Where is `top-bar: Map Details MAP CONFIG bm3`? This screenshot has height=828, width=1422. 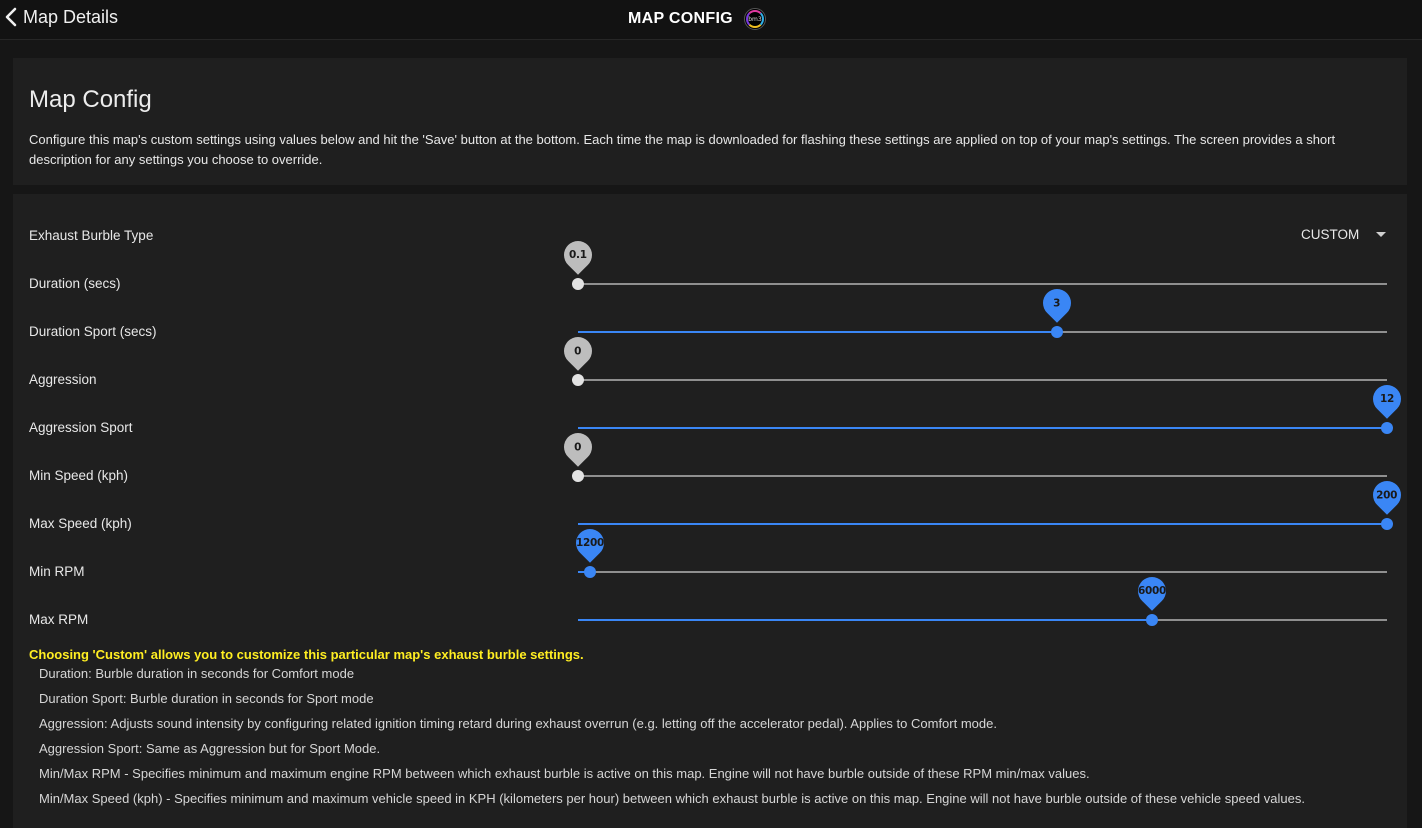
top-bar: Map Details MAP CONFIG bm3 is located at coordinates (711, 20).